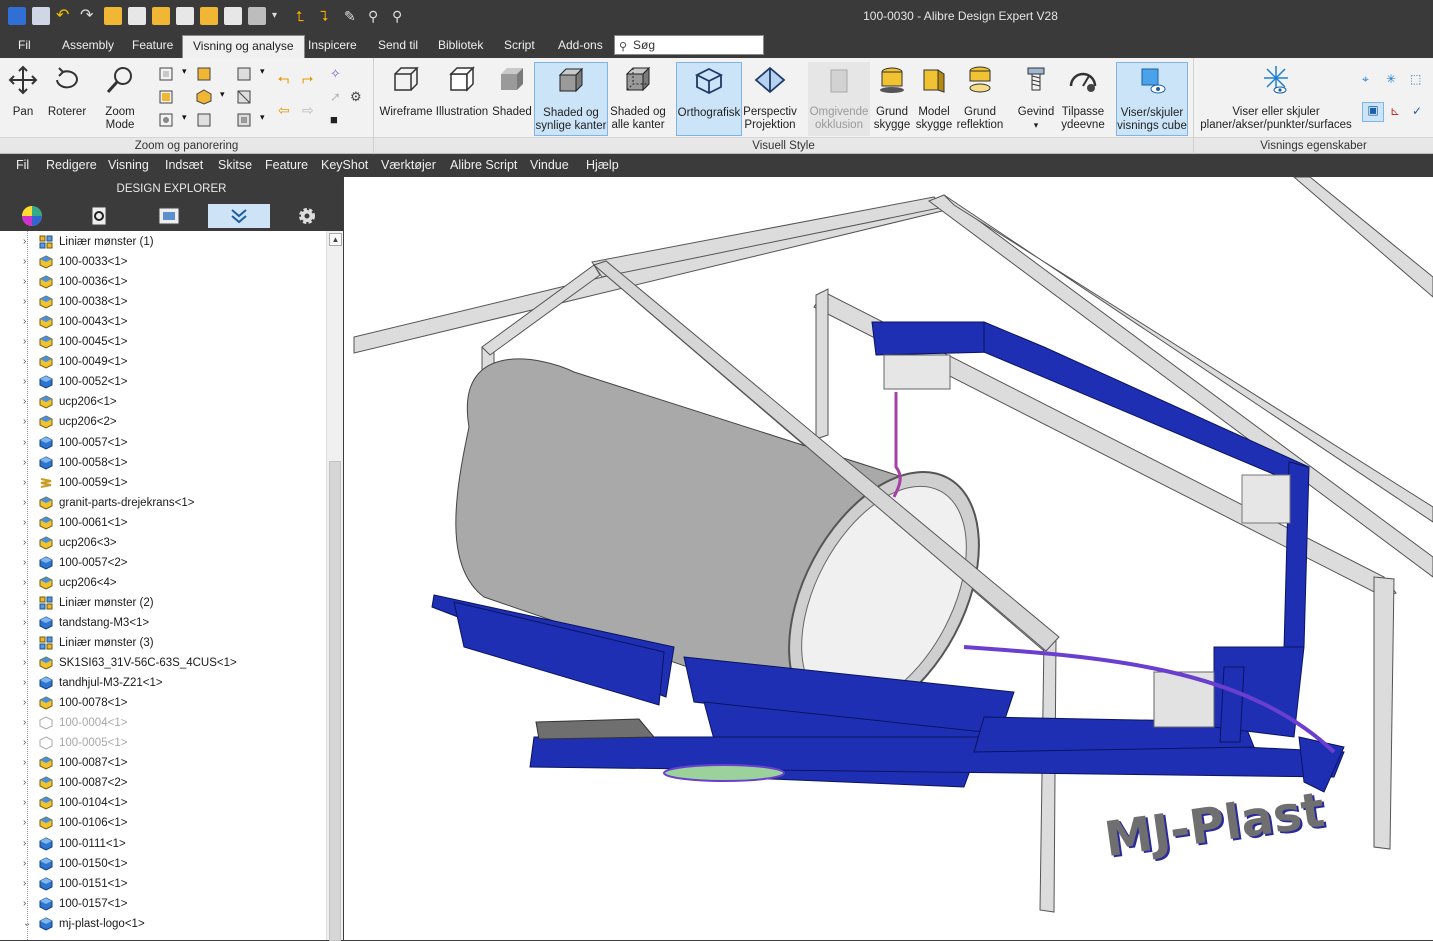 The width and height of the screenshot is (1433, 941). What do you see at coordinates (88, 46) in the screenshot?
I see `tab-assembly: Assembly` at bounding box center [88, 46].